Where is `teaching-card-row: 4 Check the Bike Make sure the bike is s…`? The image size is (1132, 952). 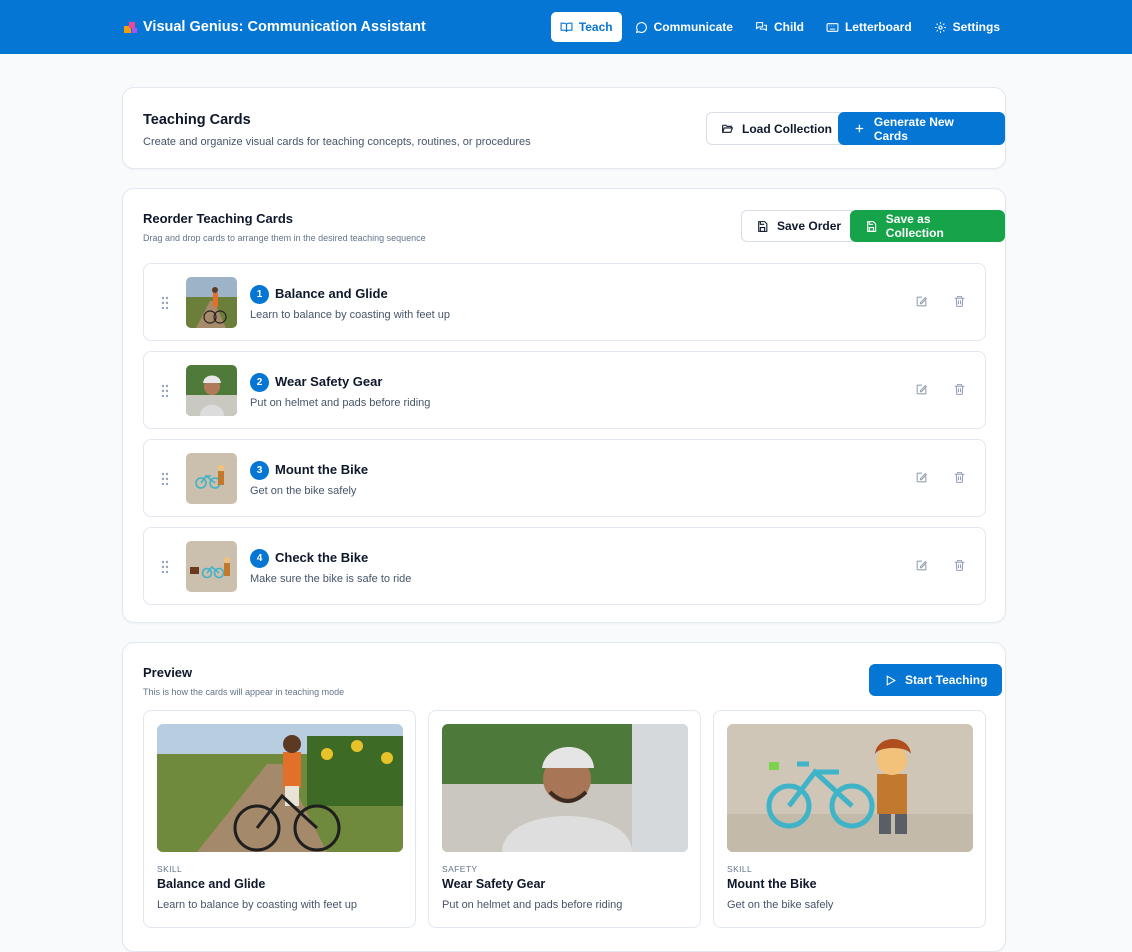 teaching-card-row: 4 Check the Bike Make sure the bike is s… is located at coordinates (564, 566).